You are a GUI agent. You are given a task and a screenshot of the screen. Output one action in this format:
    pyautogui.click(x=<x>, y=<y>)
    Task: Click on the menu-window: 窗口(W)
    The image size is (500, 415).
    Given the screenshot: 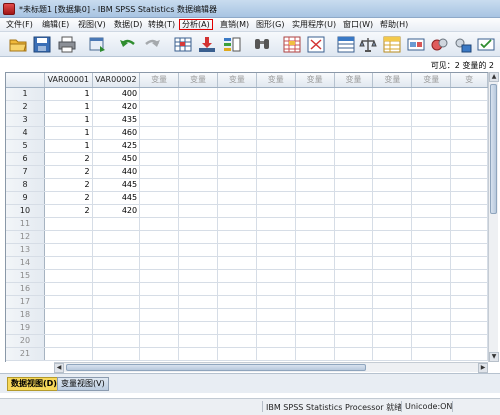 What is the action you would take?
    pyautogui.click(x=358, y=25)
    